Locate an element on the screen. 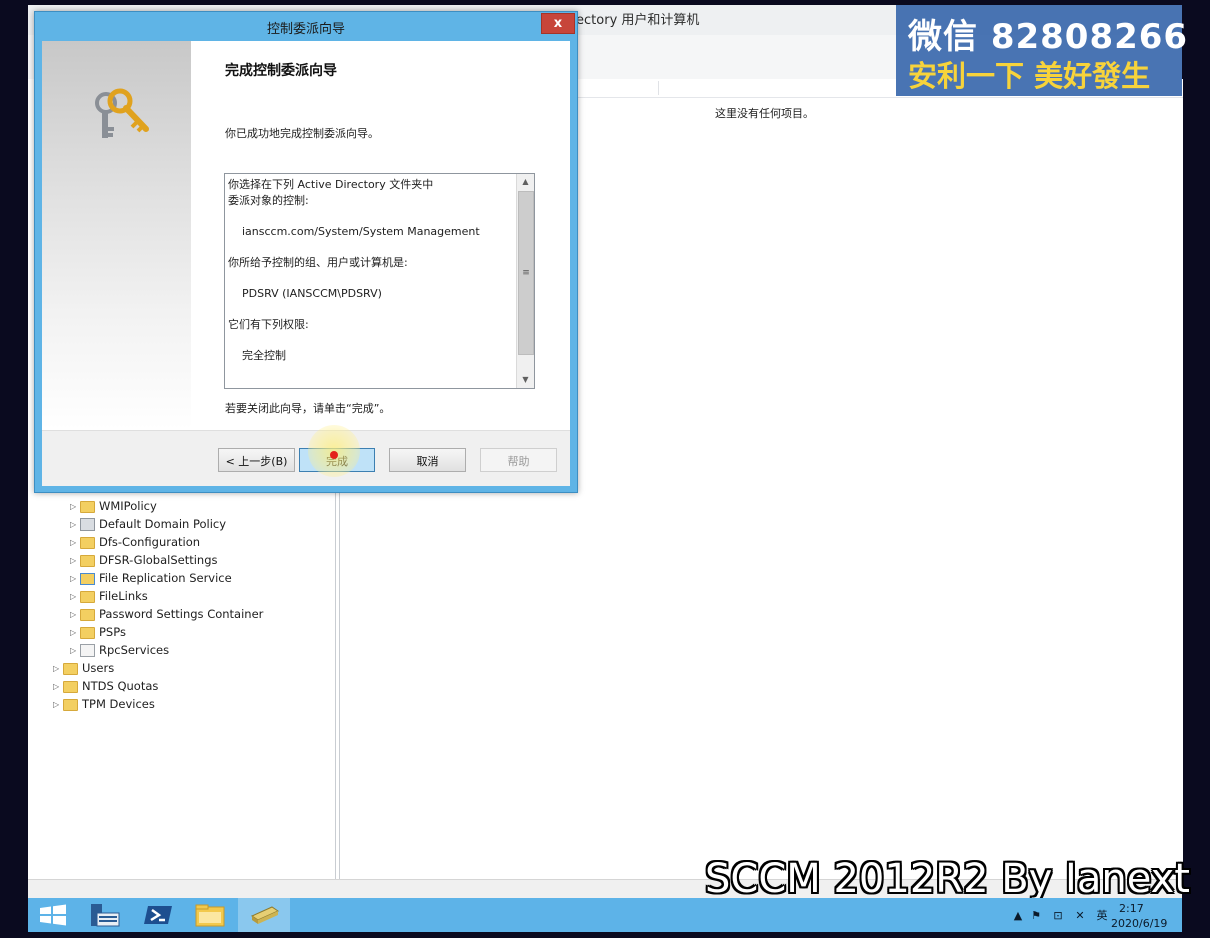  tree-item-dfs-configuration: ▷ Dfs-Configuration is located at coordinates (135, 542).